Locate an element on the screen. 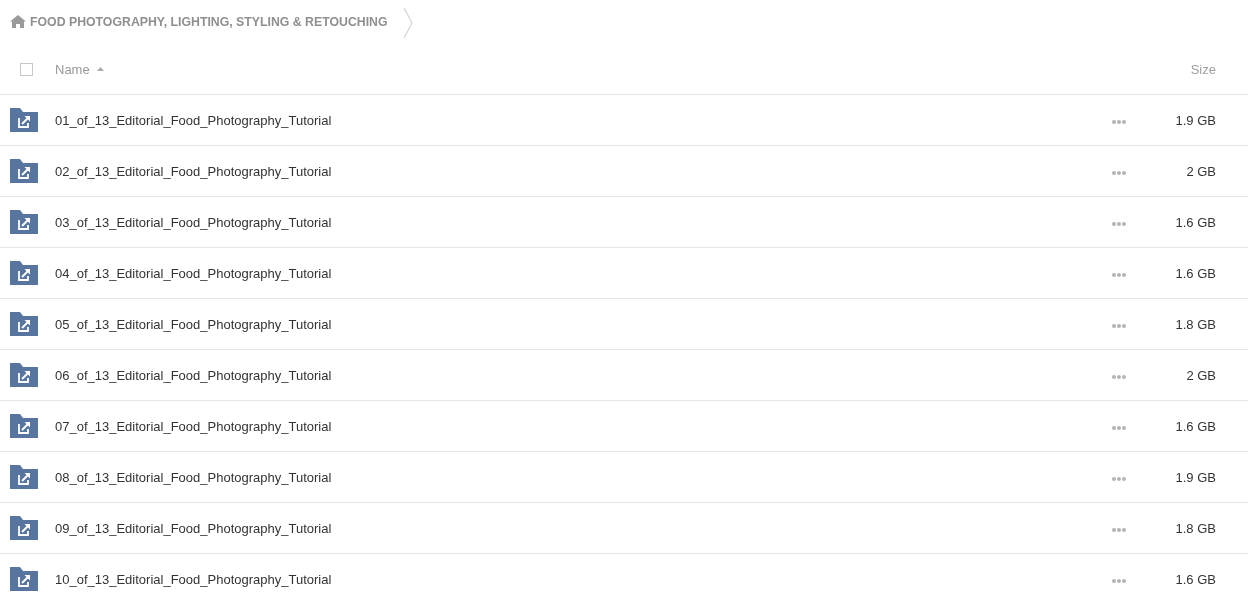 The width and height of the screenshot is (1248, 604). file-name: 10_of_13_Editorial_Food_Photography_Tutorial is located at coordinates (583, 579).